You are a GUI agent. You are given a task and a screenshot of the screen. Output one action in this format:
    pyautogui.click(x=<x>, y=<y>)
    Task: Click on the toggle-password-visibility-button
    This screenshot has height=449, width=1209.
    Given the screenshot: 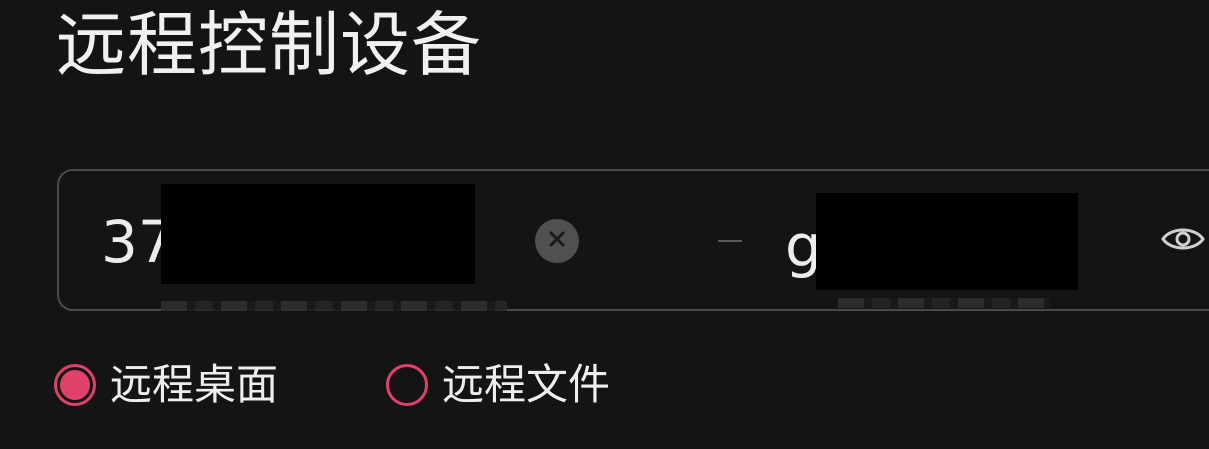 What is the action you would take?
    pyautogui.click(x=1183, y=241)
    